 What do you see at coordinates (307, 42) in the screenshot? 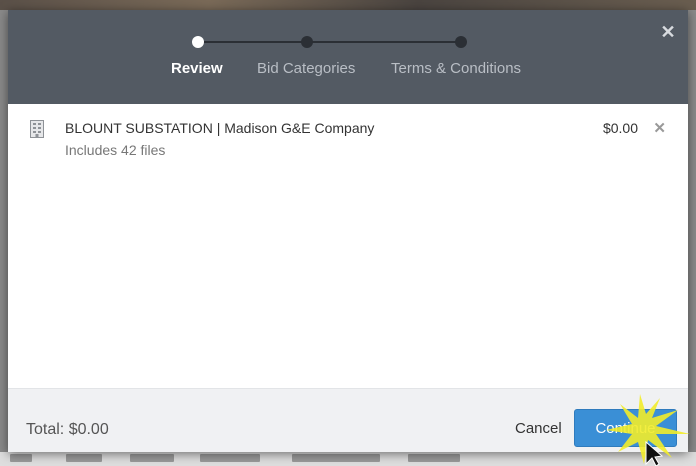
I see `step-dot-bid-categories` at bounding box center [307, 42].